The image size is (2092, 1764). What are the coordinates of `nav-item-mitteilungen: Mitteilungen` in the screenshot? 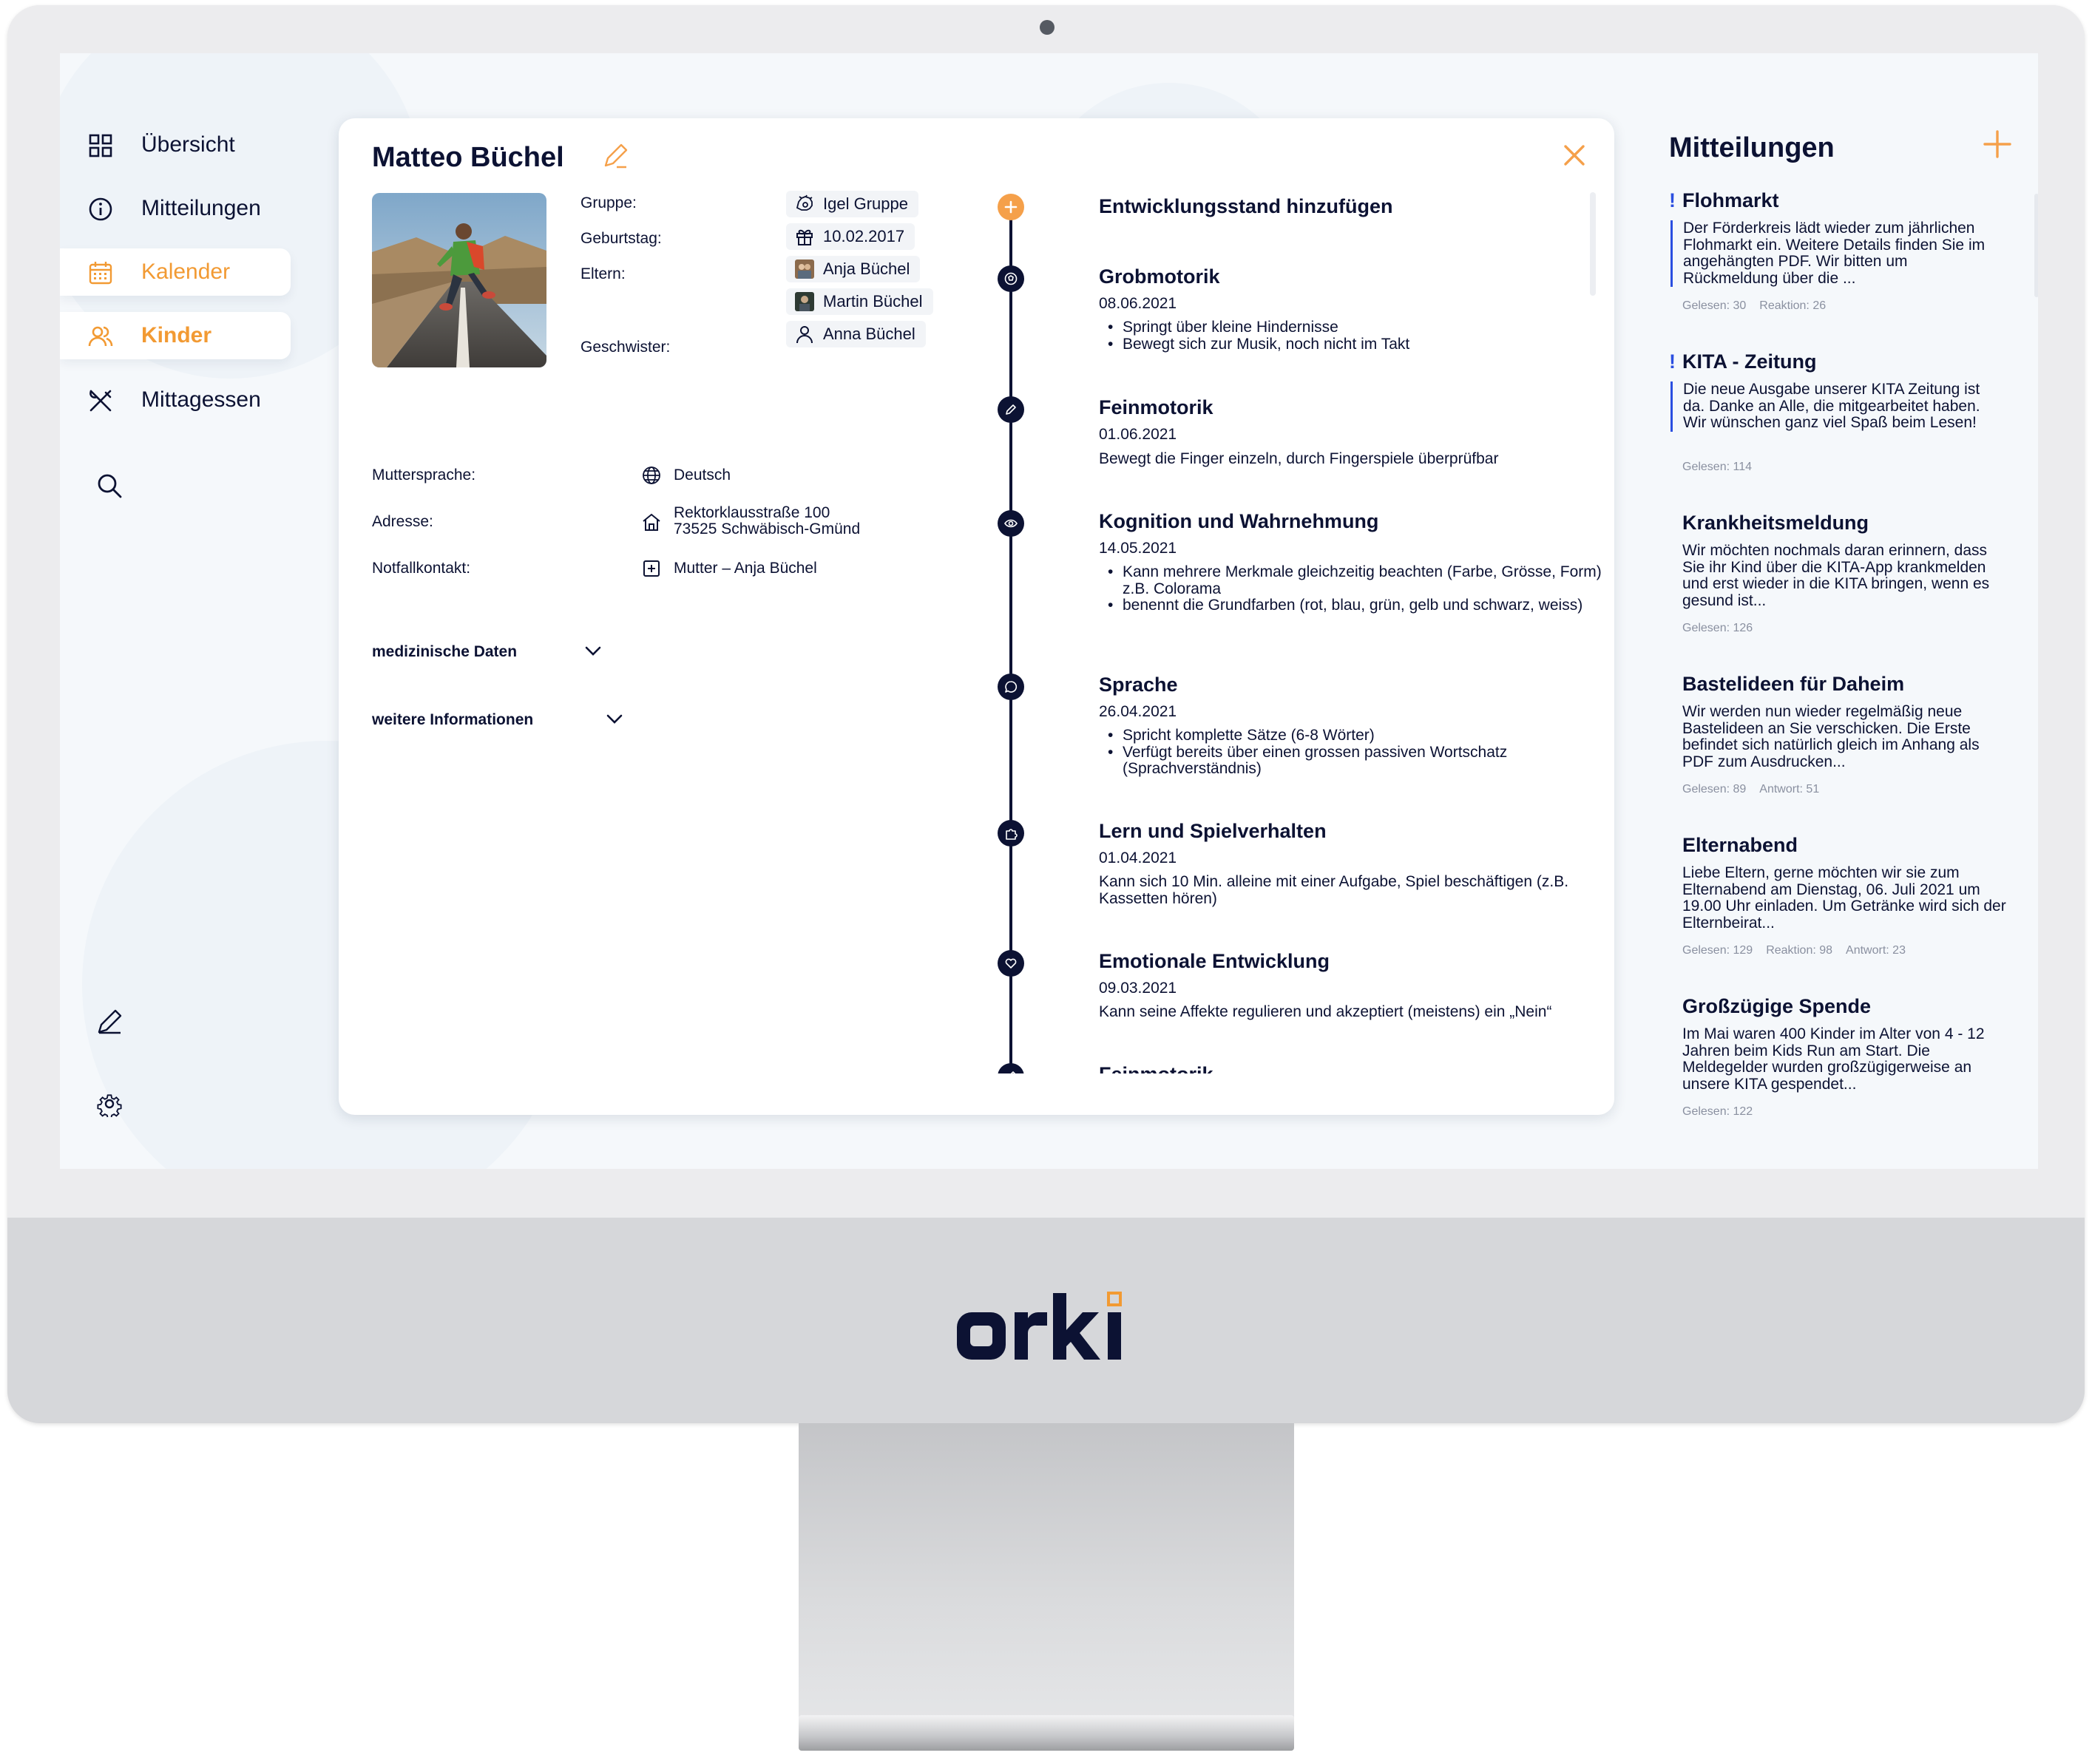 It's located at (176, 208).